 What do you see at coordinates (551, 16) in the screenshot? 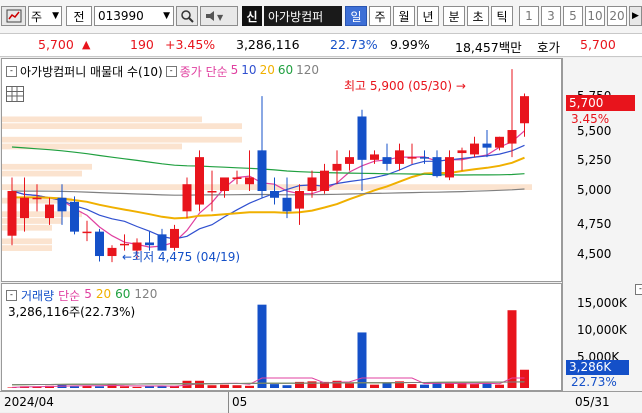
I see `interval-3-button: 3` at bounding box center [551, 16].